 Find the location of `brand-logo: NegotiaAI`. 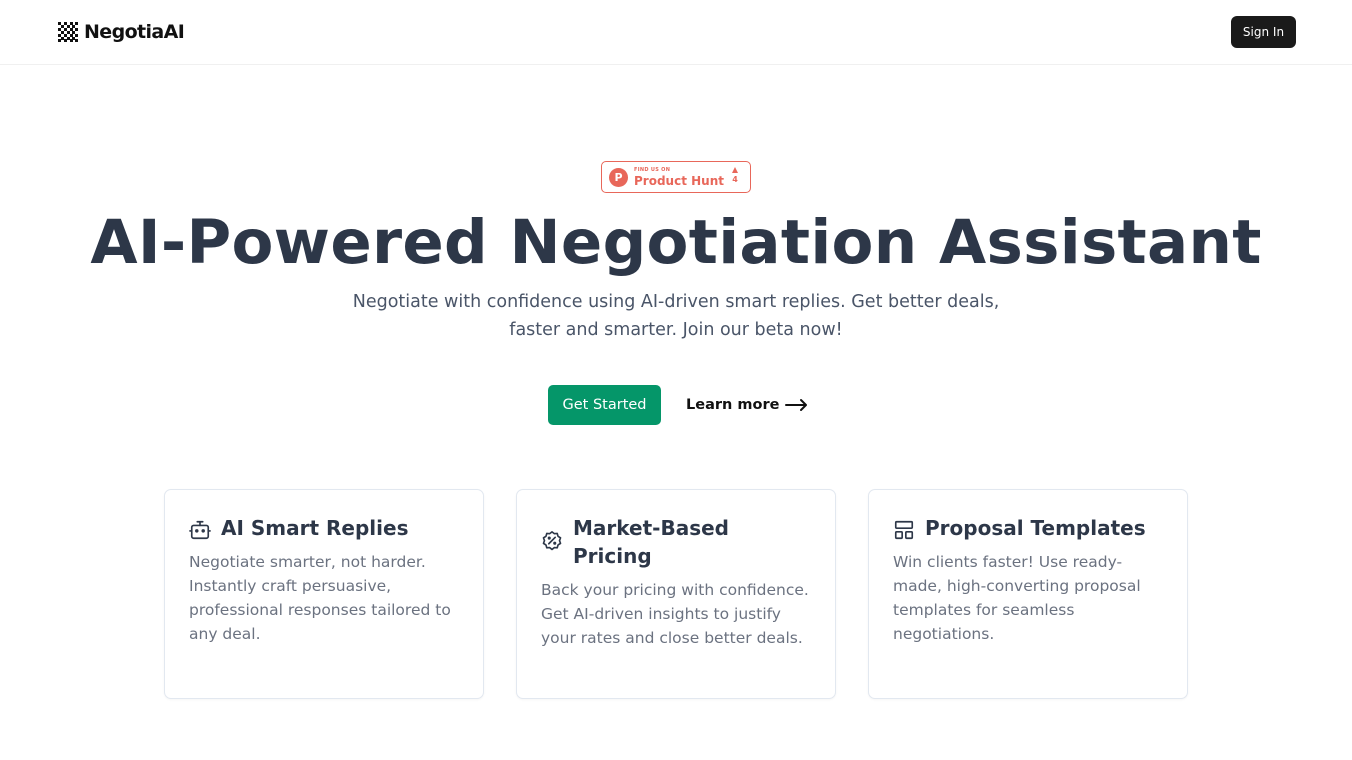

brand-logo: NegotiaAI is located at coordinates (121, 32).